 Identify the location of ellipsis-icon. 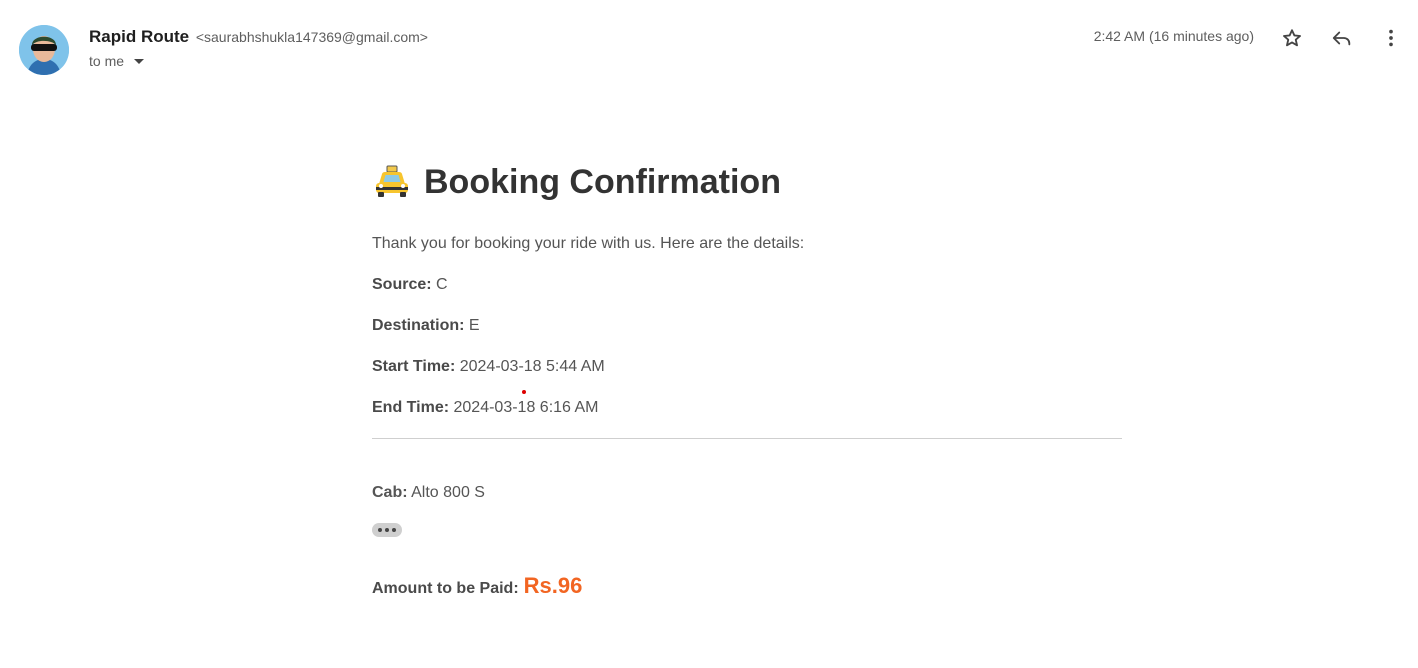
(380, 530).